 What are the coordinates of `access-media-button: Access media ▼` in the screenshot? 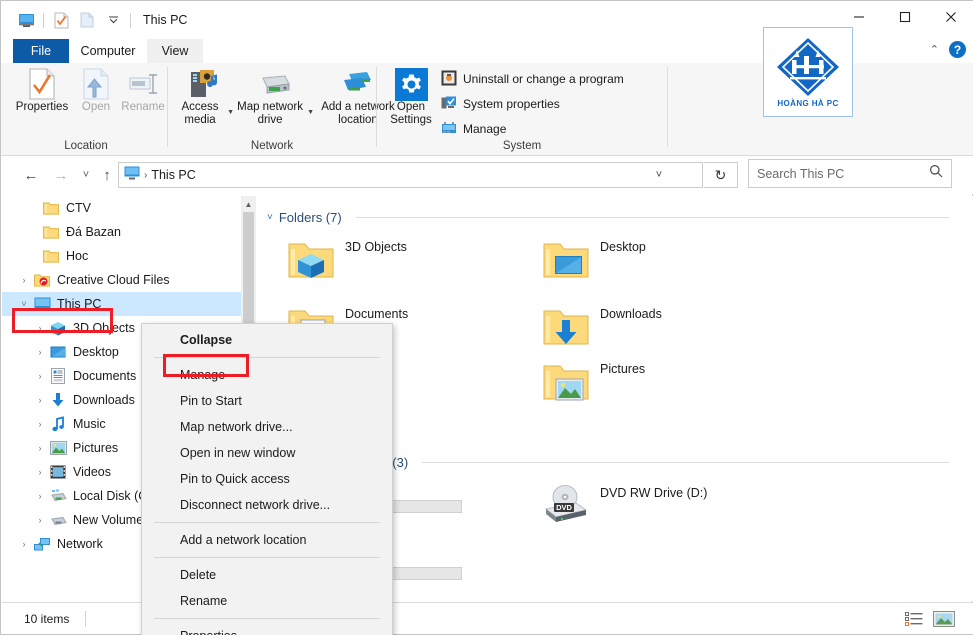 It's located at (205, 96).